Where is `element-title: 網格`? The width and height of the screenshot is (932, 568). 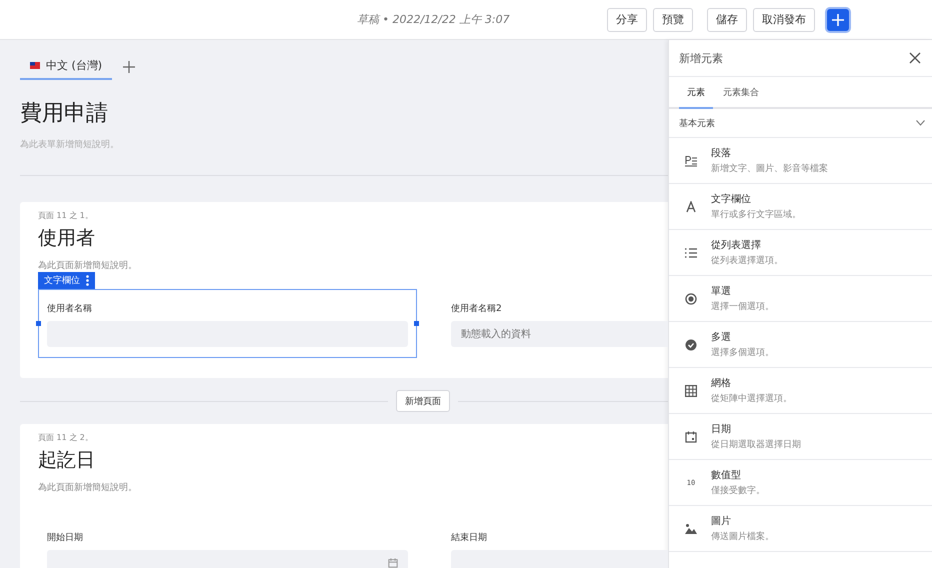
element-title: 網格 is located at coordinates (721, 383).